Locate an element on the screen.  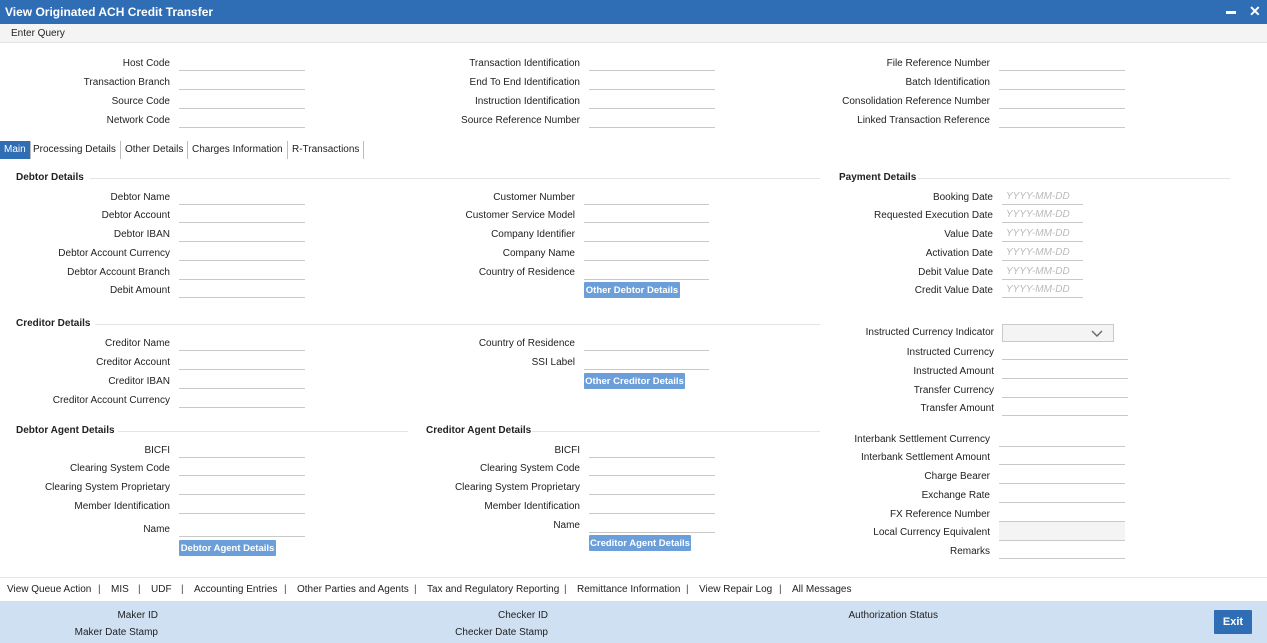
local-currency-equivalent-label: Local Currency Equivalent is located at coordinates (931, 532).